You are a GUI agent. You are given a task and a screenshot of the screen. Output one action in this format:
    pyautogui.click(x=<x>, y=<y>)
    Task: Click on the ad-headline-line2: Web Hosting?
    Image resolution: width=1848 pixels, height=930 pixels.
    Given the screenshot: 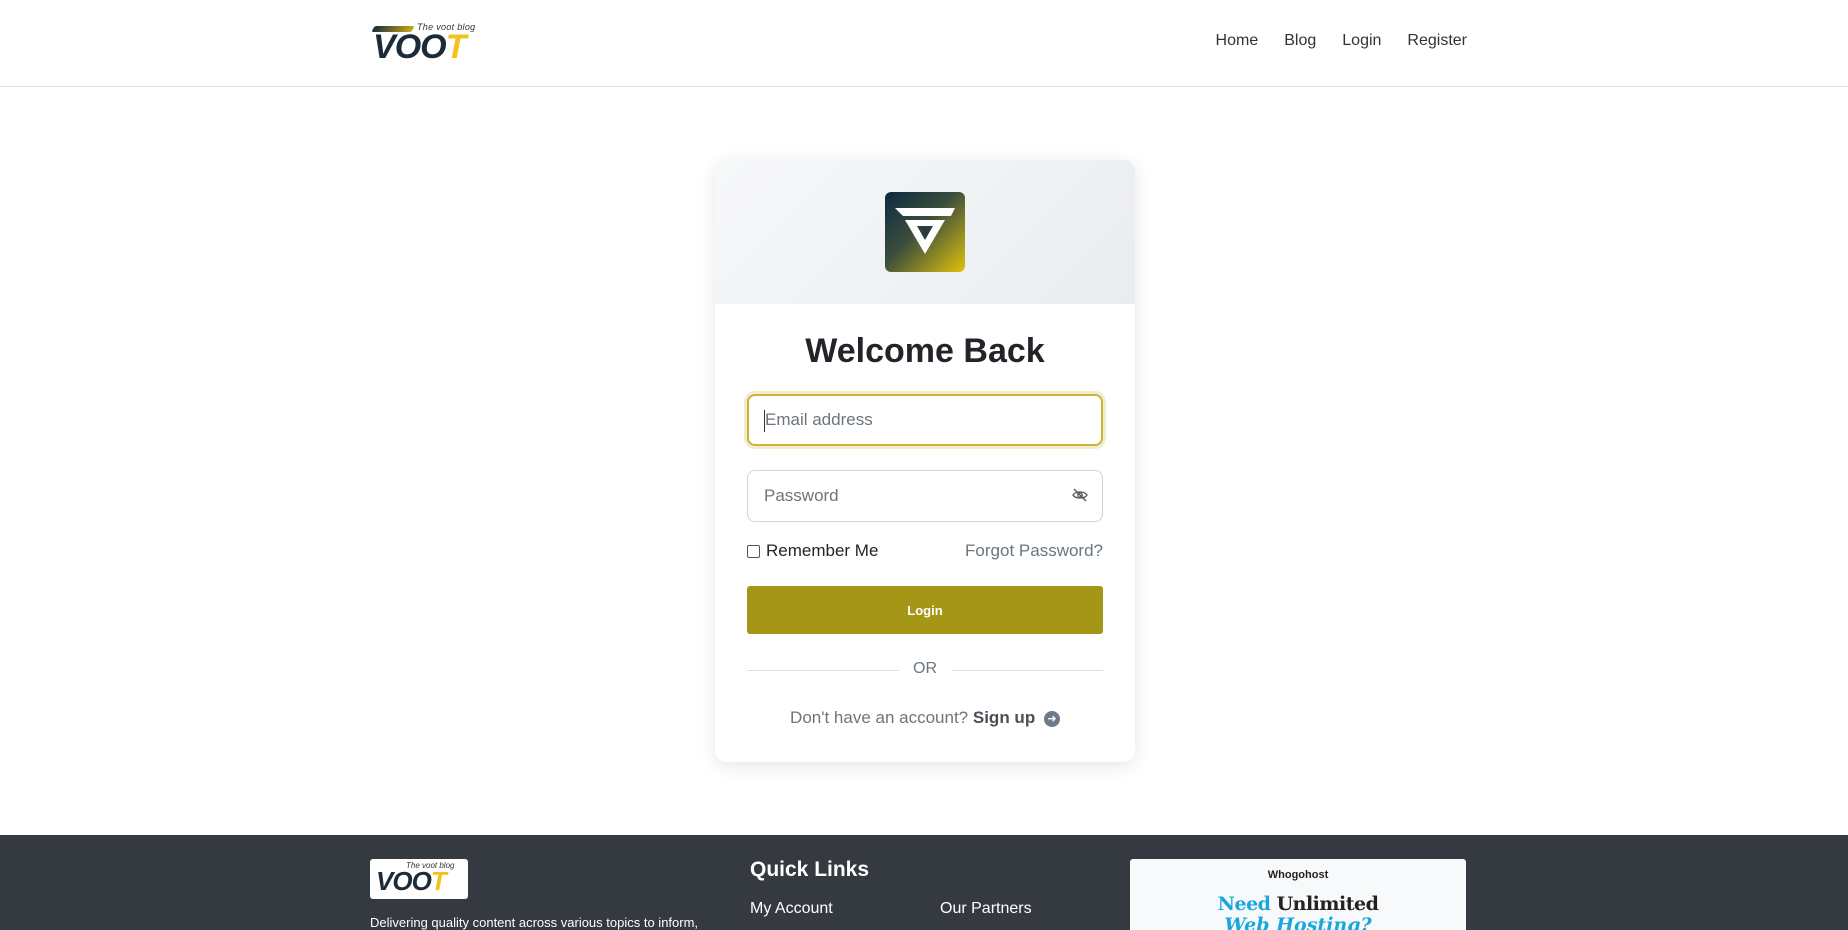 What is the action you would take?
    pyautogui.click(x=1298, y=922)
    